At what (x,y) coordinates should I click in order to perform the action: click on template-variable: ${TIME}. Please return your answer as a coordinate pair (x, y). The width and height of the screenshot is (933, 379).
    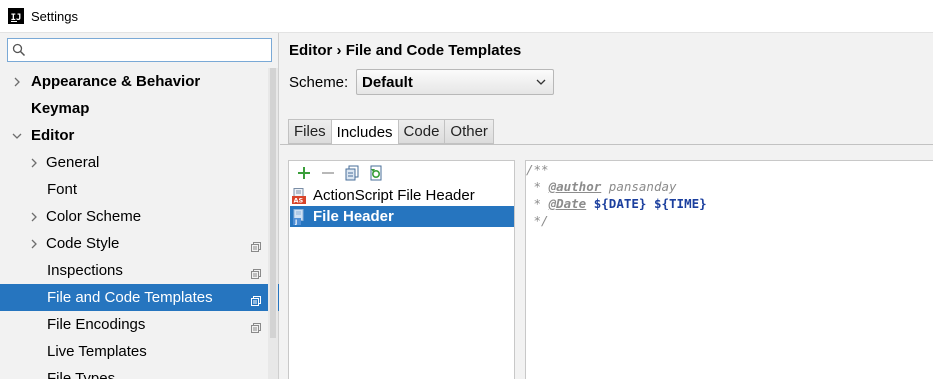
    Looking at the image, I should click on (680, 203).